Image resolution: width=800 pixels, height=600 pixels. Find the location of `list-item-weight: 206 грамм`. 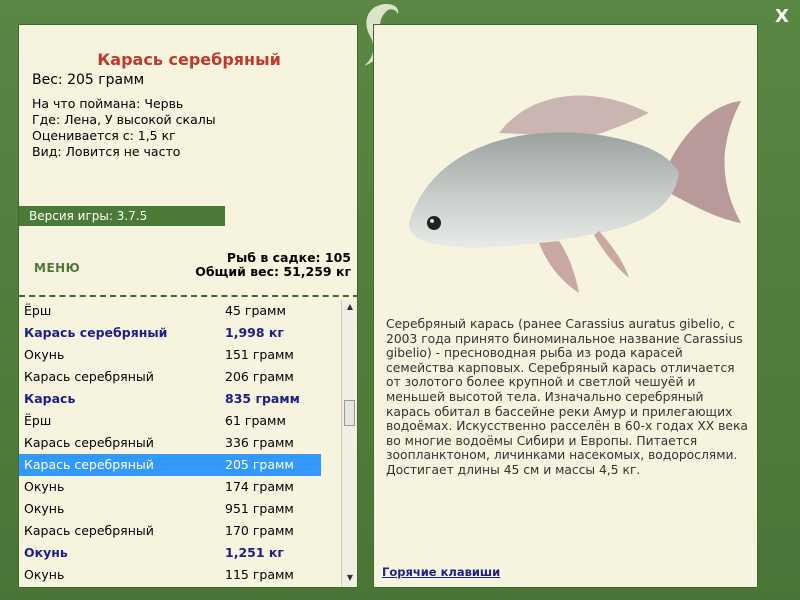

list-item-weight: 206 грамм is located at coordinates (259, 376).